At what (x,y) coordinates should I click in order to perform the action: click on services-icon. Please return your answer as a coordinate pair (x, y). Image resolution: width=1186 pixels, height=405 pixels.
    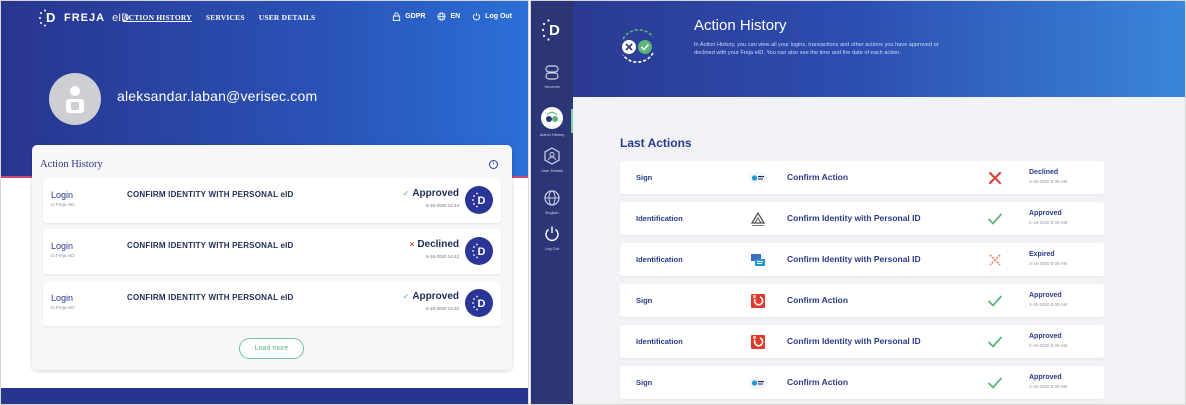
    Looking at the image, I should click on (552, 72).